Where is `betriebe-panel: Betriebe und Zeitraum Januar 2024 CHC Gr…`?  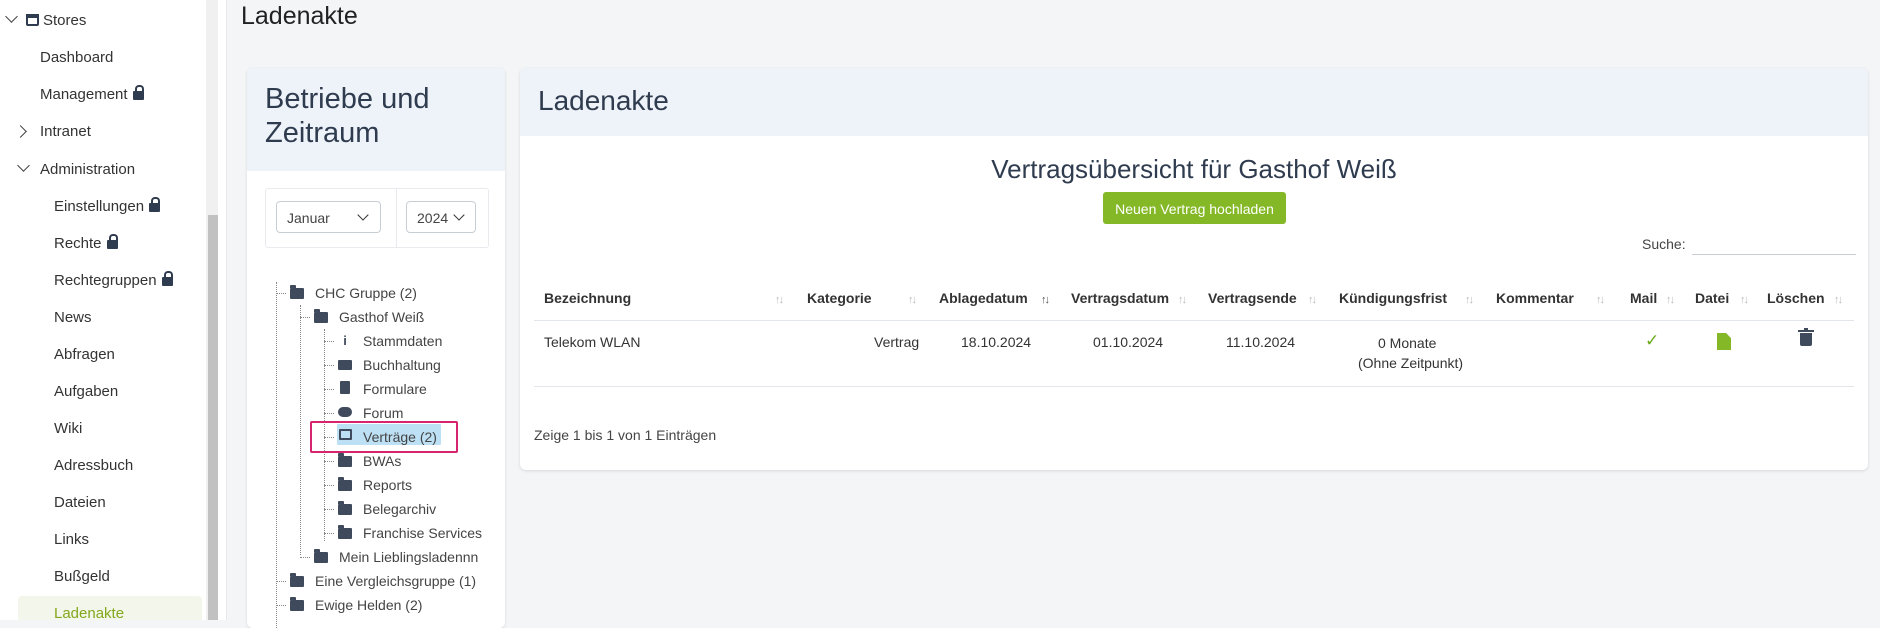
betriebe-panel: Betriebe und Zeitraum Januar 2024 CHC Gr… is located at coordinates (376, 348).